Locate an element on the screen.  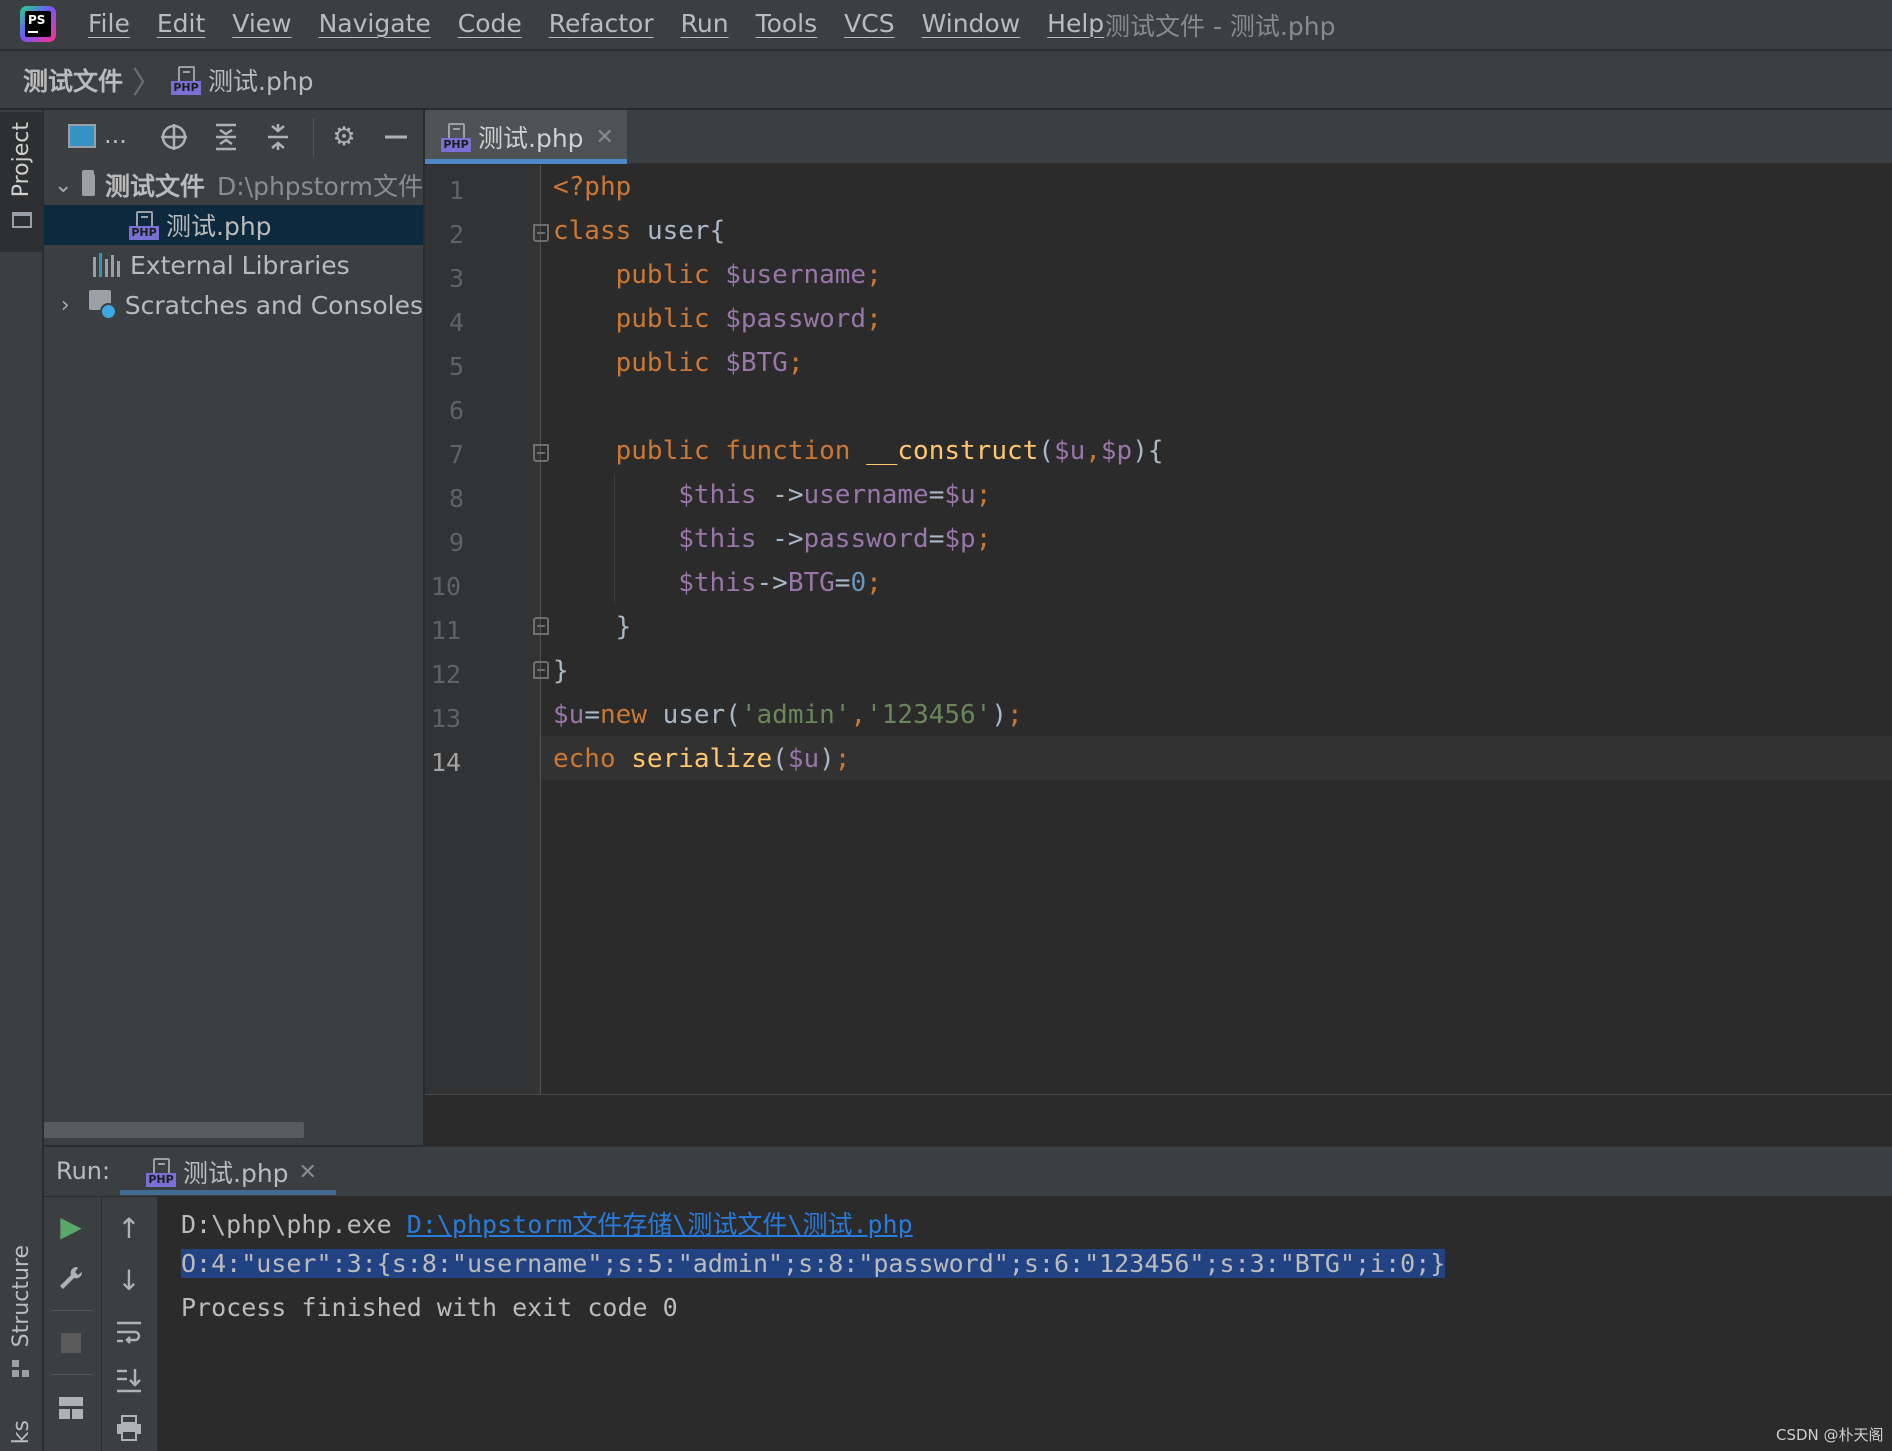
print-icon is located at coordinates (129, 1428).